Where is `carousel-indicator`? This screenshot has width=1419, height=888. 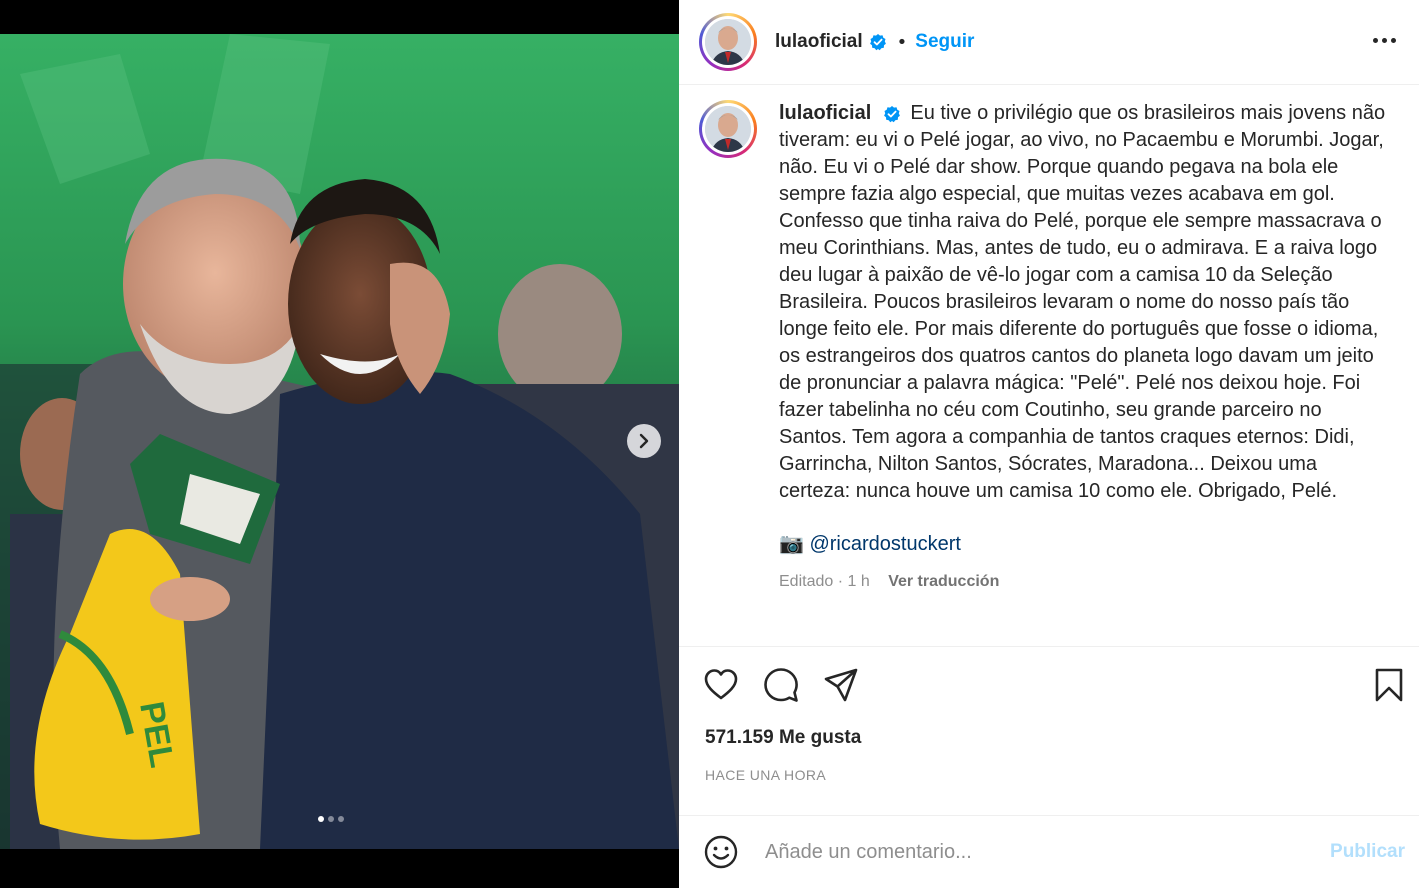
carousel-indicator is located at coordinates (331, 819).